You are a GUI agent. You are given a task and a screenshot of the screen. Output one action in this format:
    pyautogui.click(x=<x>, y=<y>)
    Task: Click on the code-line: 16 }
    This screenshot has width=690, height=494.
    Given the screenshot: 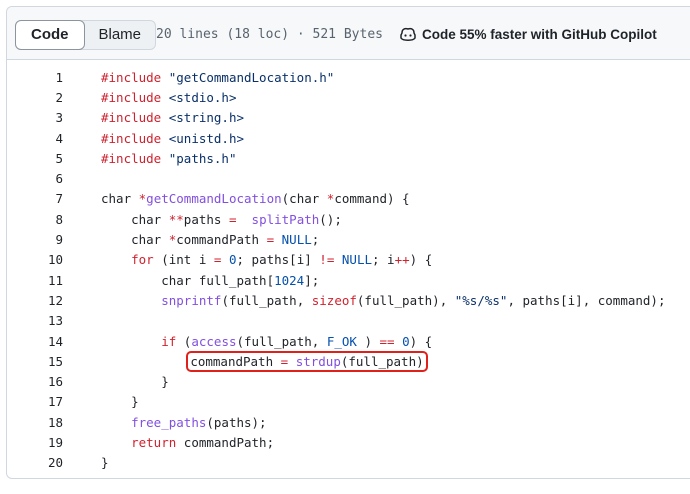 What is the action you would take?
    pyautogui.click(x=348, y=381)
    